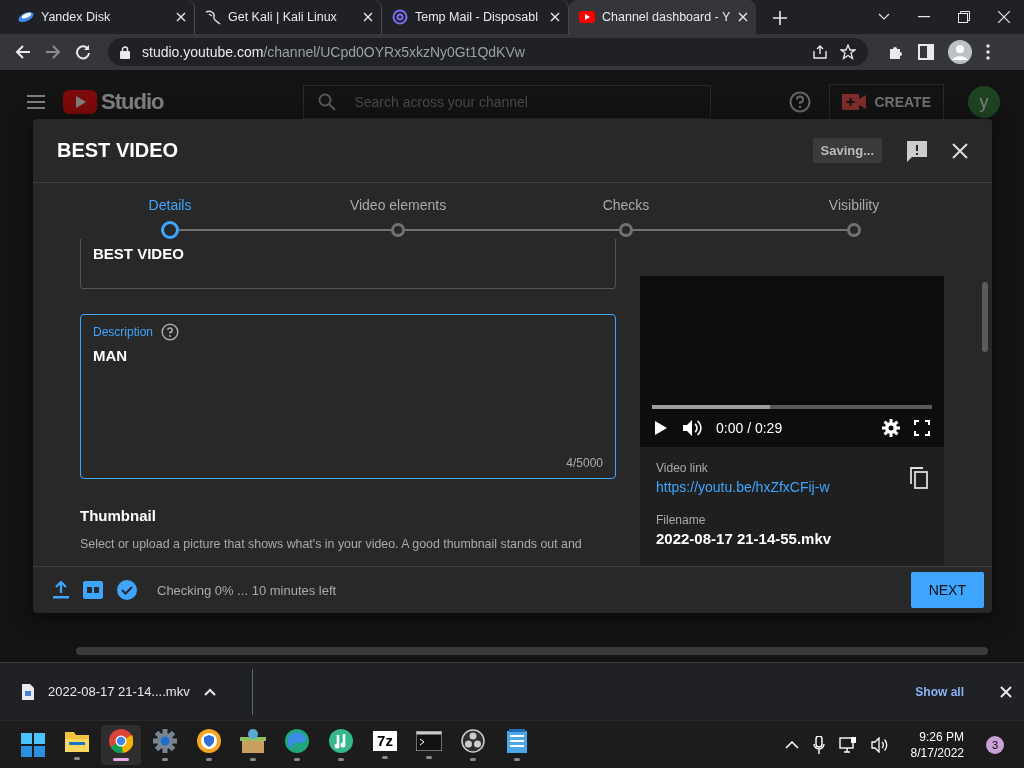 This screenshot has width=1024, height=768. What do you see at coordinates (848, 52) in the screenshot?
I see `star-icon` at bounding box center [848, 52].